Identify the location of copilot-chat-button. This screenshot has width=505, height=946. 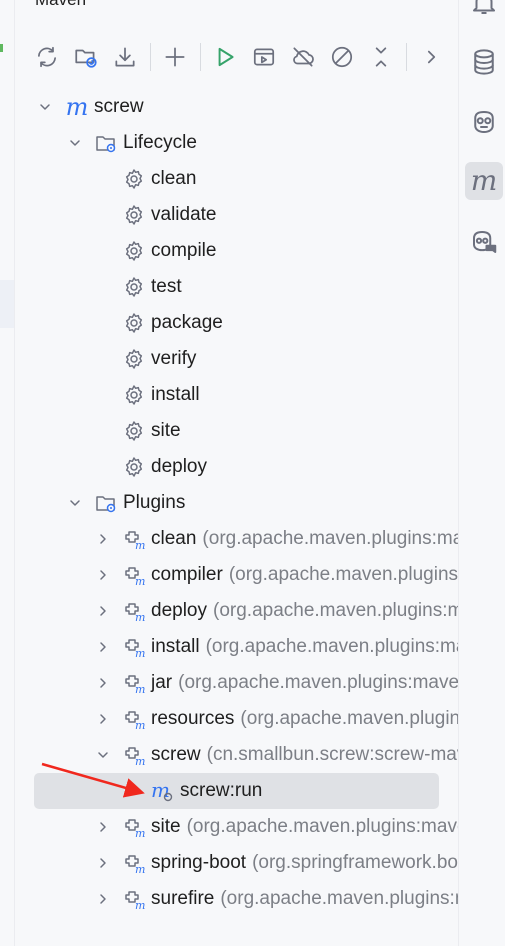
(484, 242).